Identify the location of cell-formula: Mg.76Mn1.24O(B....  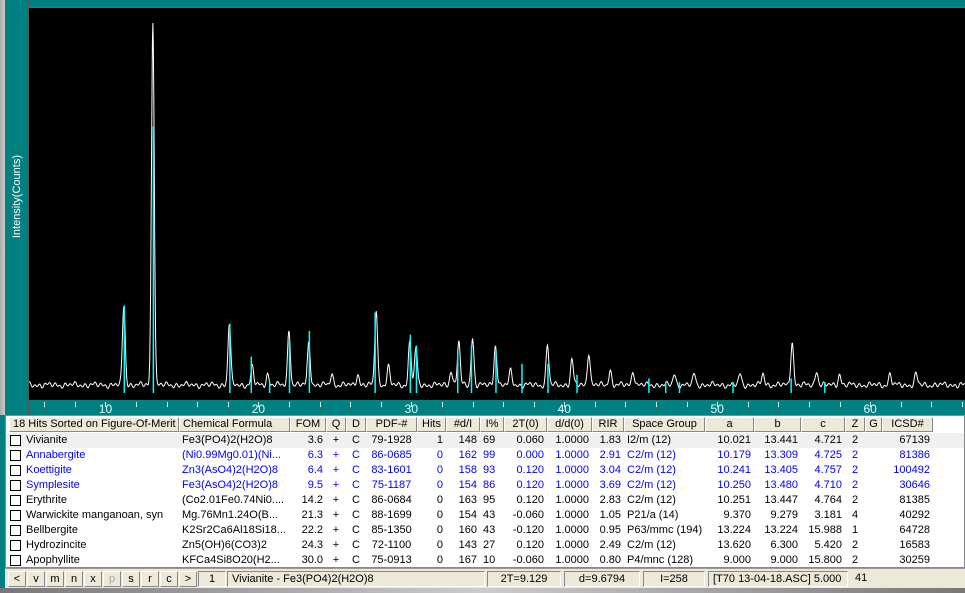
(230, 515).